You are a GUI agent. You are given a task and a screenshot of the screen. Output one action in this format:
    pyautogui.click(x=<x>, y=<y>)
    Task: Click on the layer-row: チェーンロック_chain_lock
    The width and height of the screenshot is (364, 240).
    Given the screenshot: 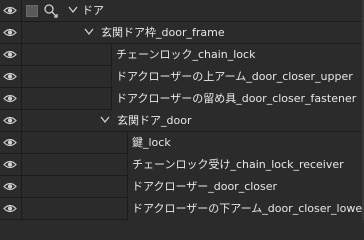 What is the action you would take?
    pyautogui.click(x=182, y=55)
    